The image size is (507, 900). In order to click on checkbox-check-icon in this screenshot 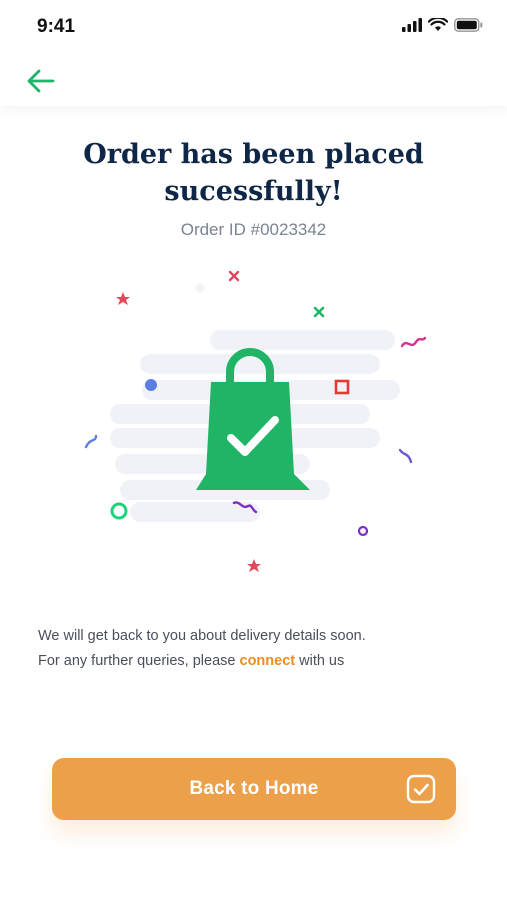, I will do `click(421, 789)`.